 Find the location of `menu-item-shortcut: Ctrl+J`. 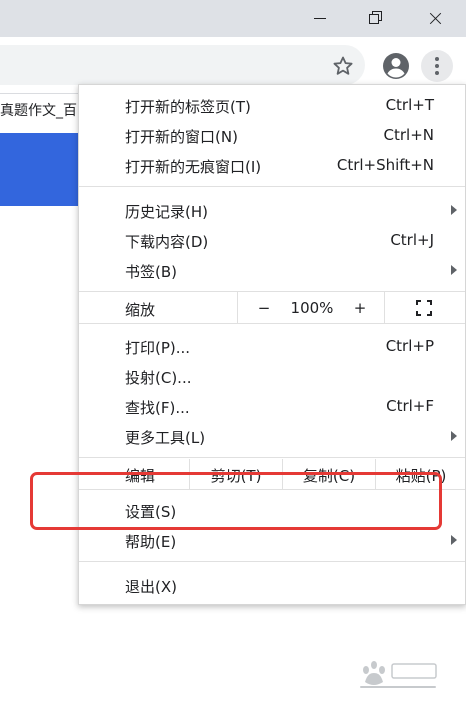

menu-item-shortcut: Ctrl+J is located at coordinates (412, 240).